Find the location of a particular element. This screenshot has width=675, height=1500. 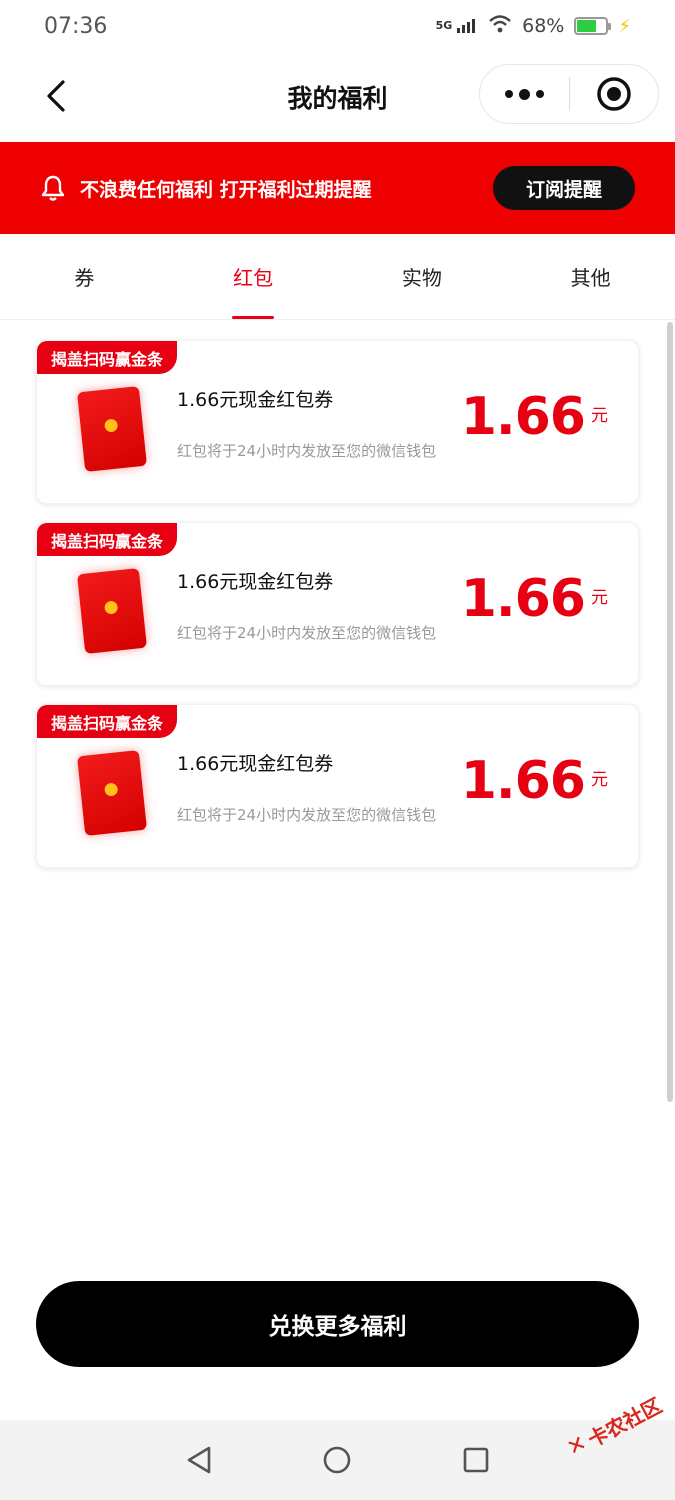

system-home-button is located at coordinates (337, 1460).